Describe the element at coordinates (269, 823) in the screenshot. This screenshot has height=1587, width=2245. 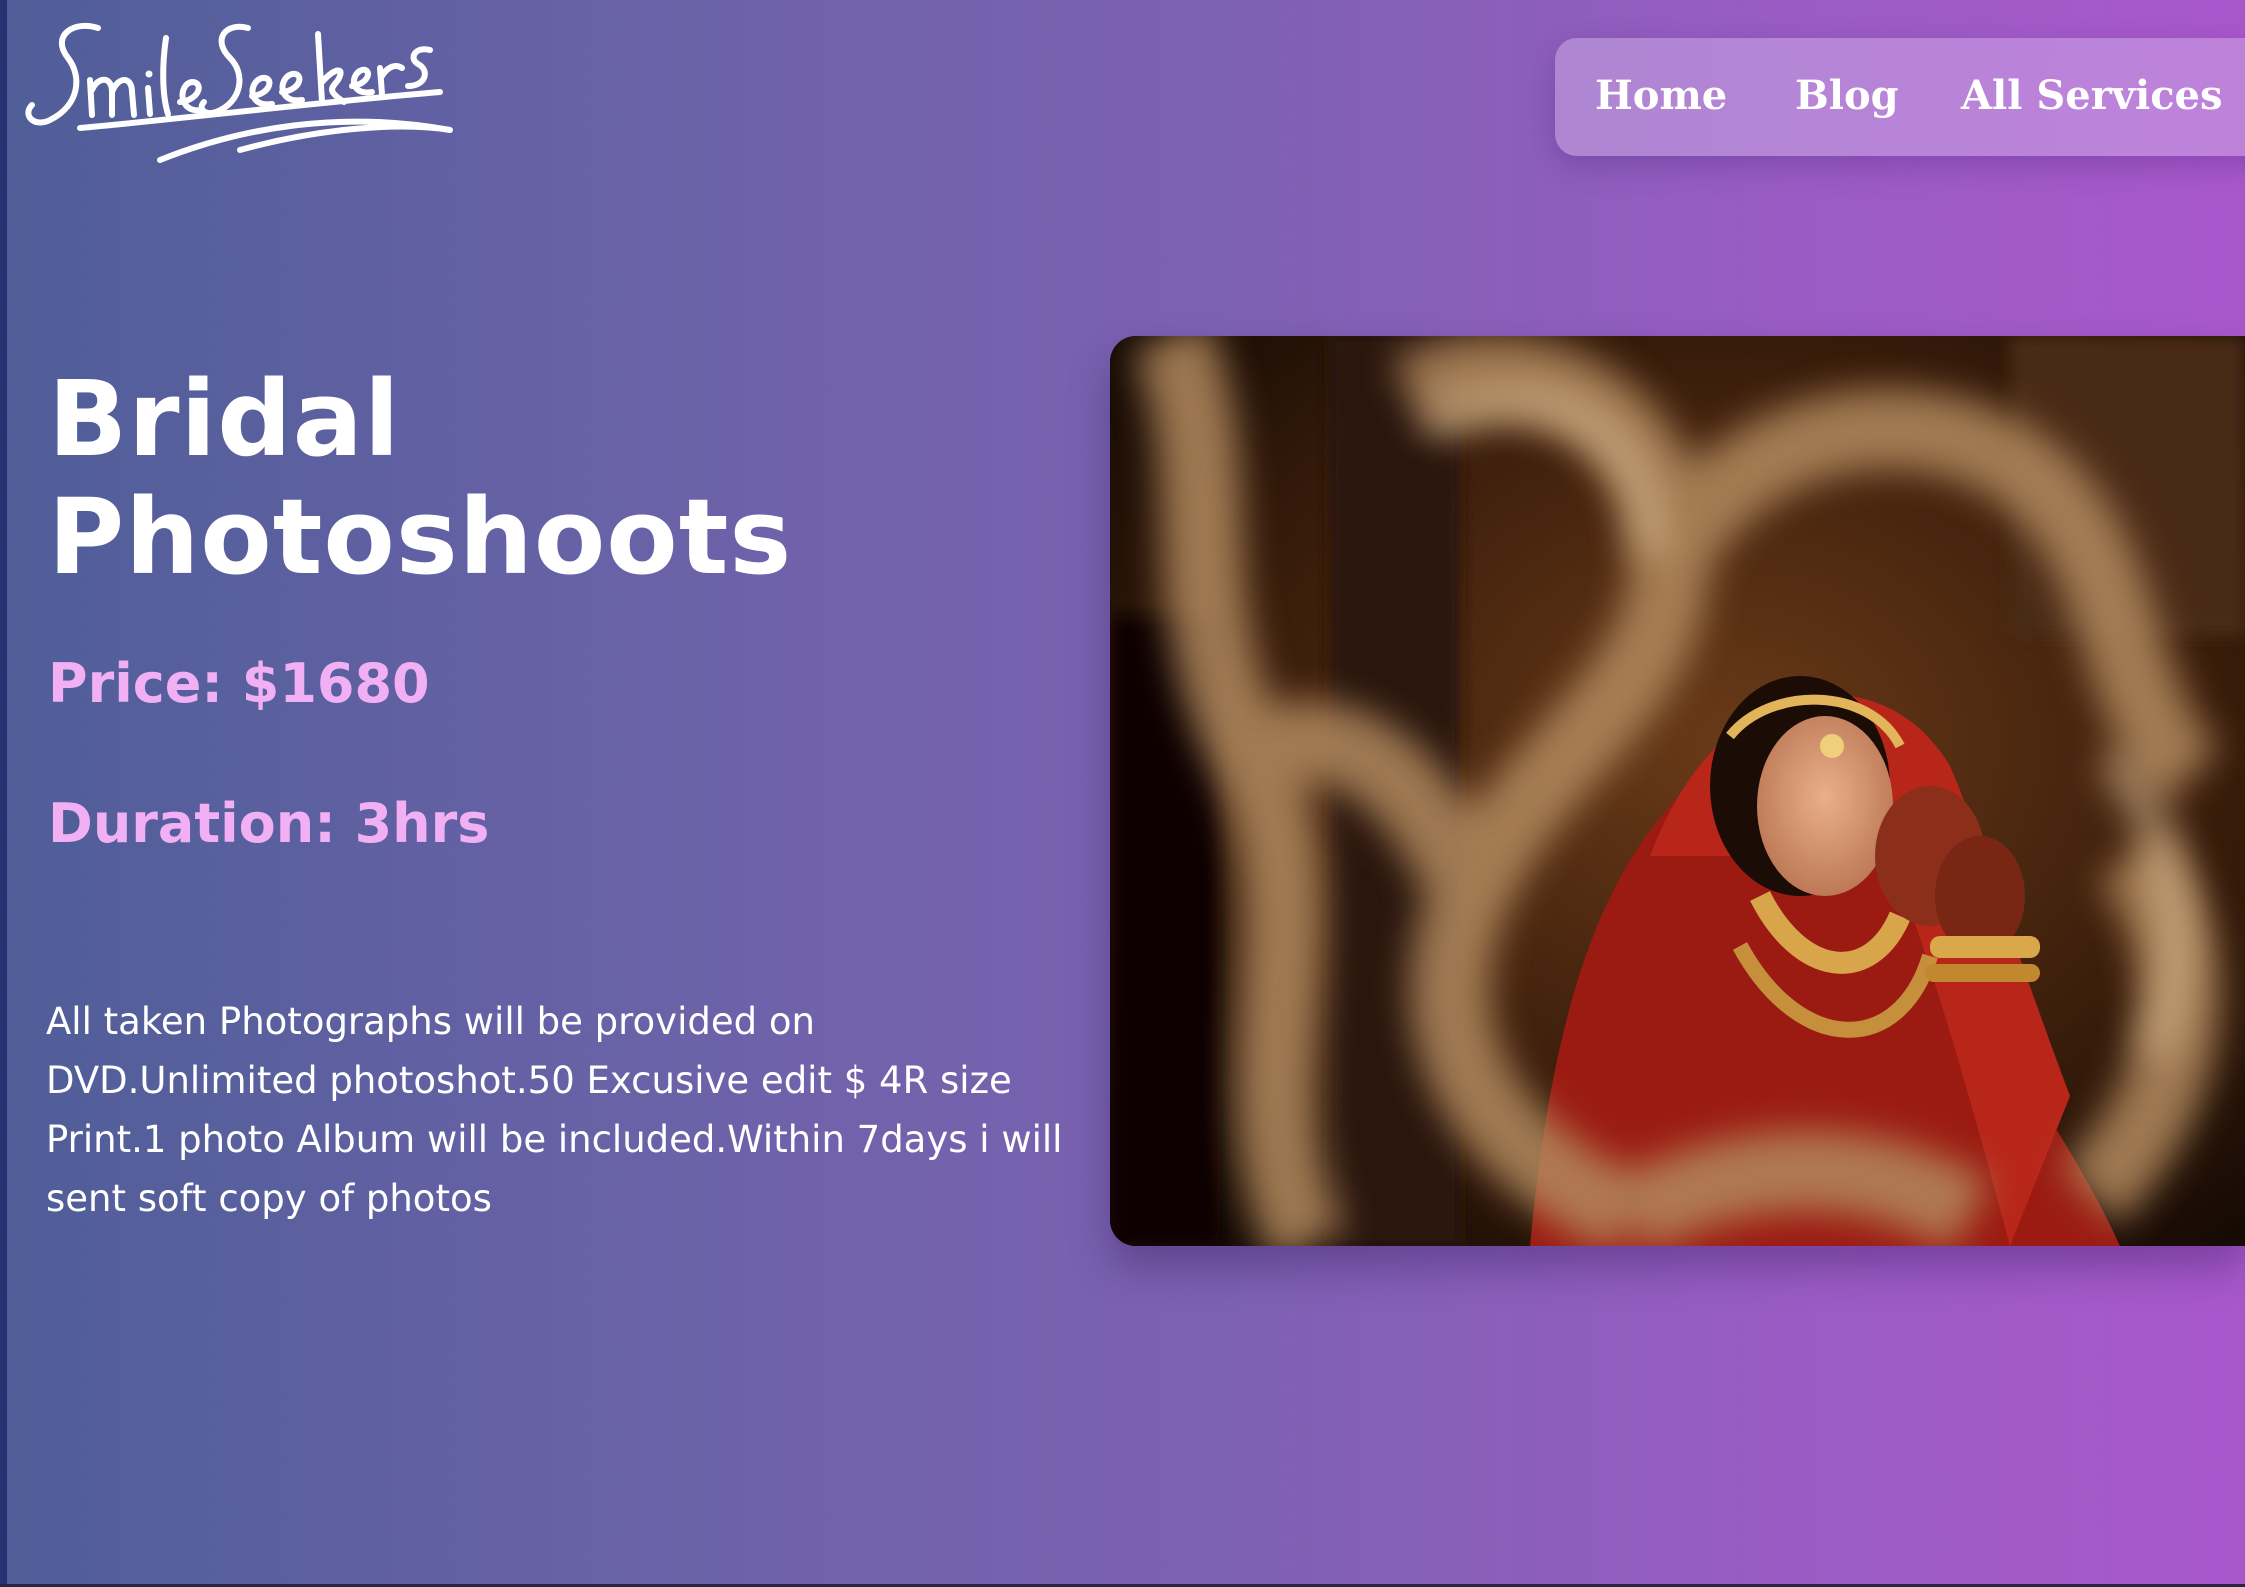
I see `service-duration: Duration: 3hrs` at that location.